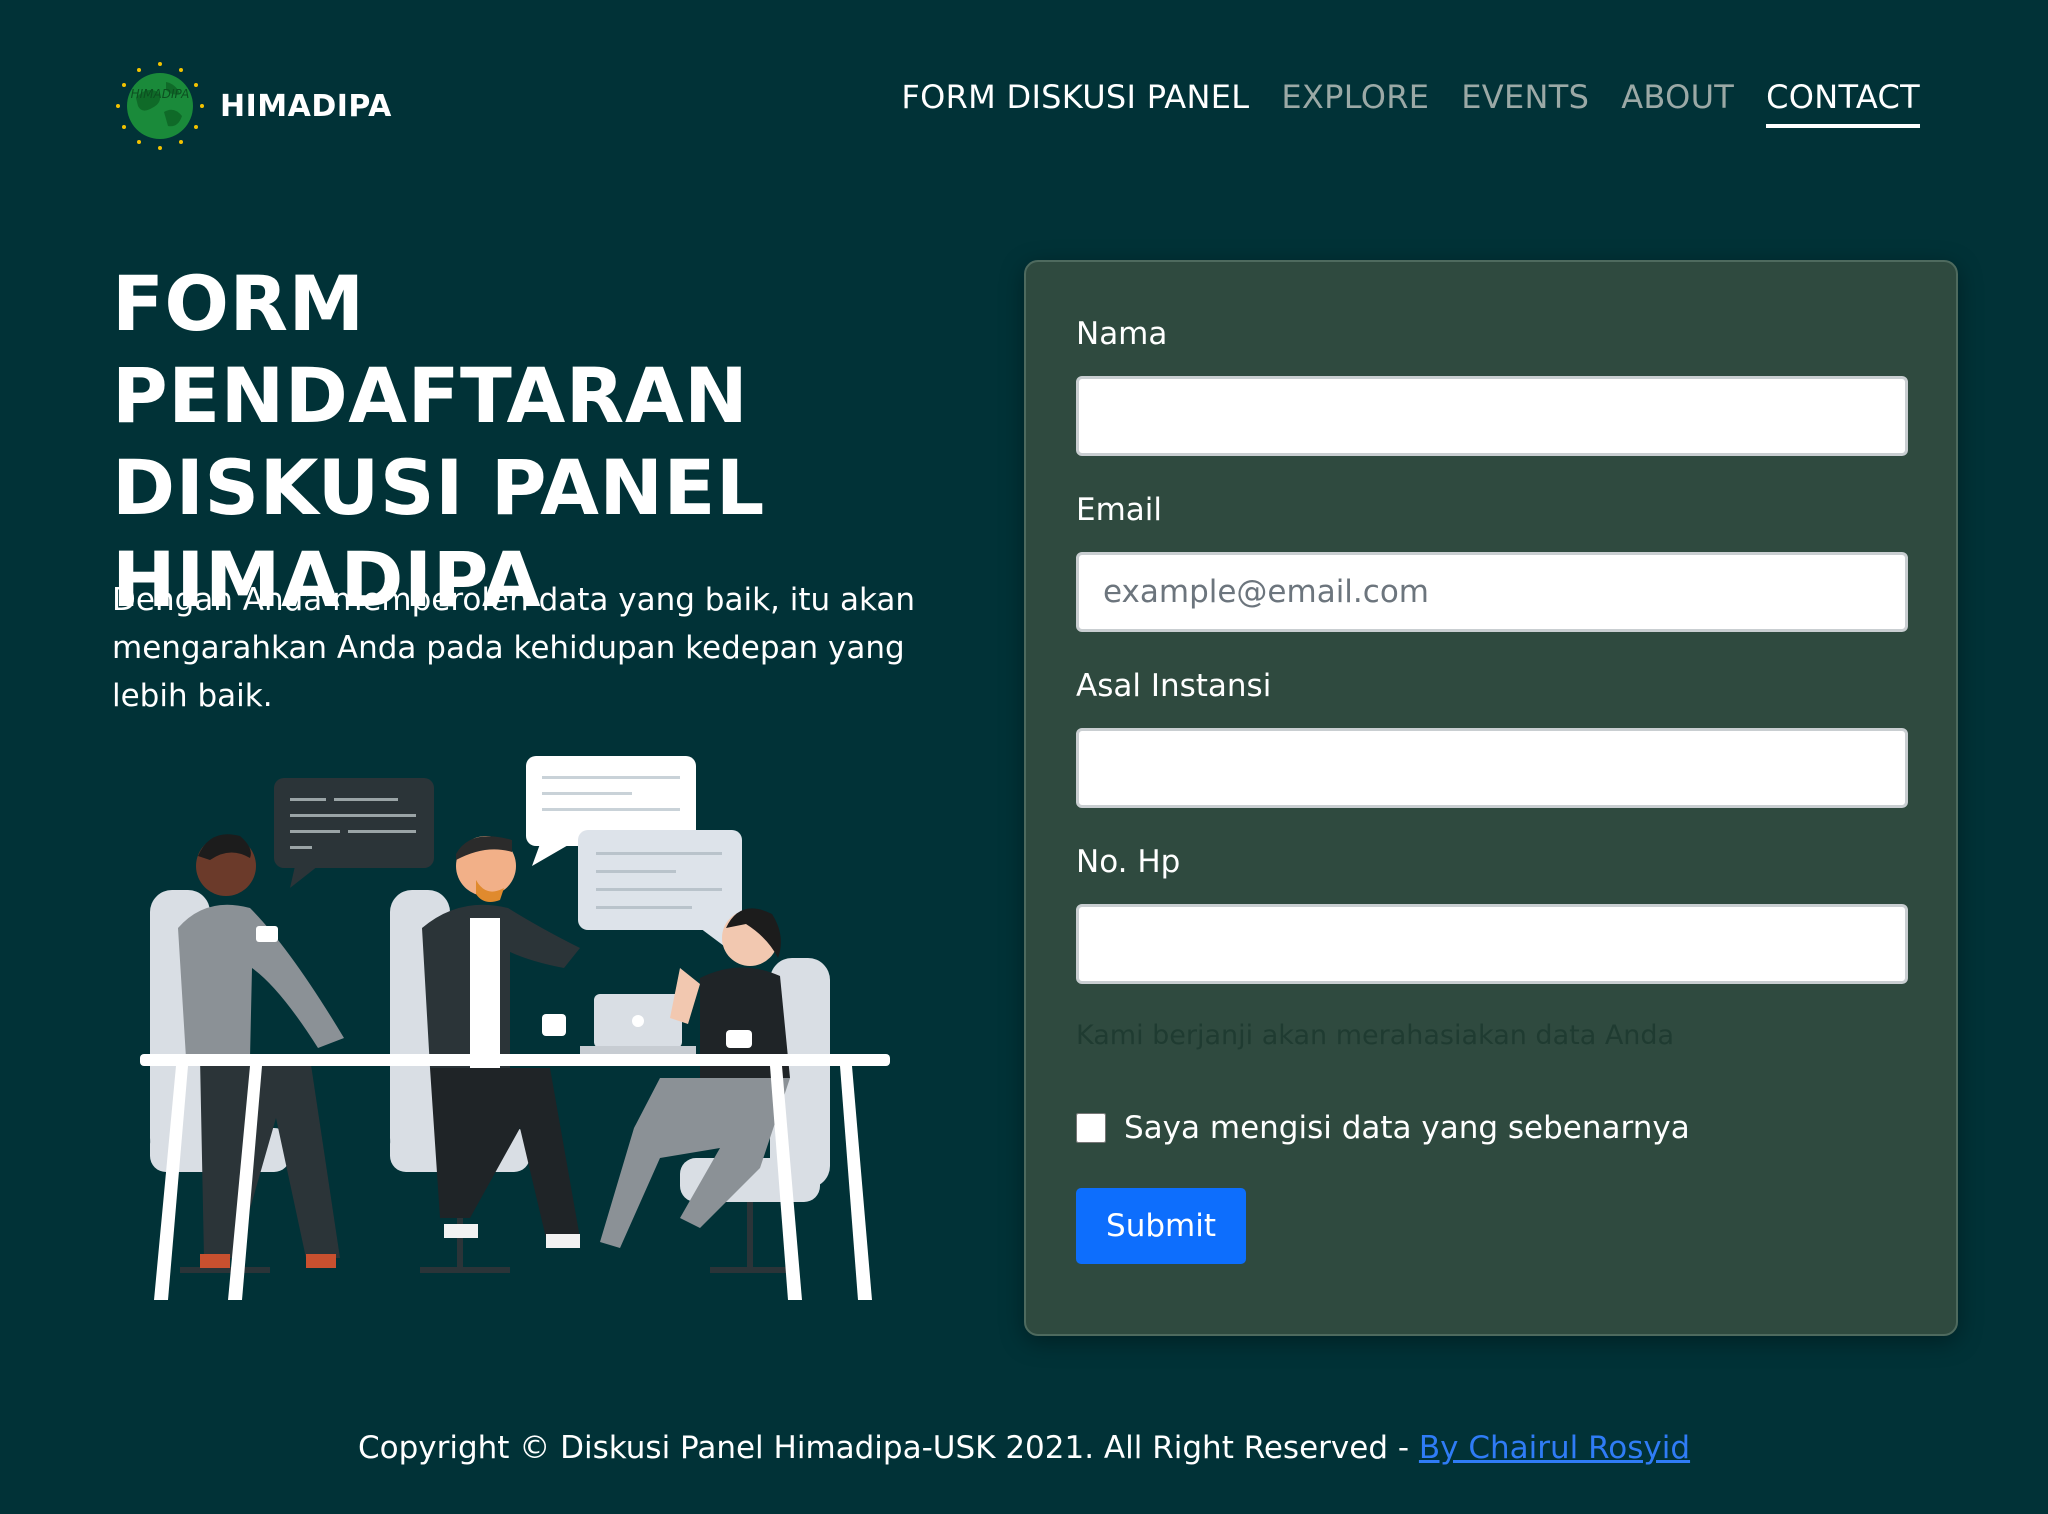 The height and width of the screenshot is (1514, 2048). Describe the element at coordinates (1677, 101) in the screenshot. I see `nav-item-about: ABOUT` at that location.